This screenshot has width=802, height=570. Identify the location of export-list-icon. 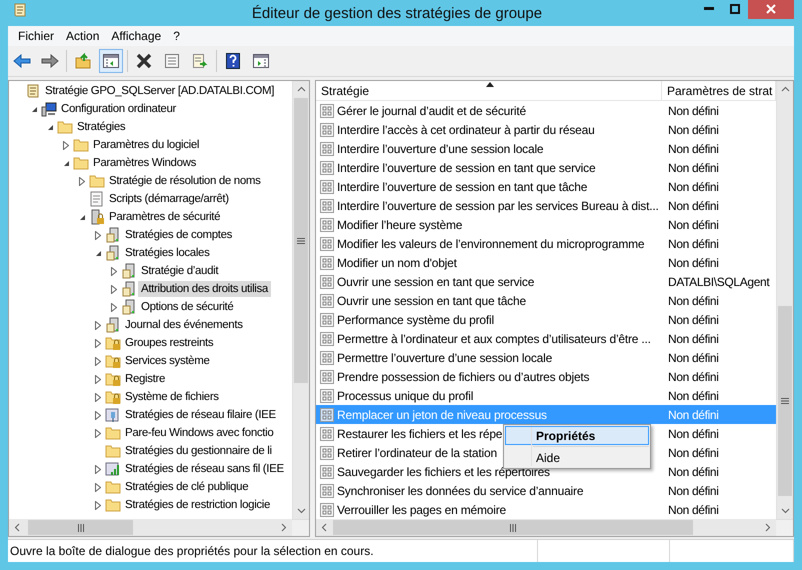
(200, 61).